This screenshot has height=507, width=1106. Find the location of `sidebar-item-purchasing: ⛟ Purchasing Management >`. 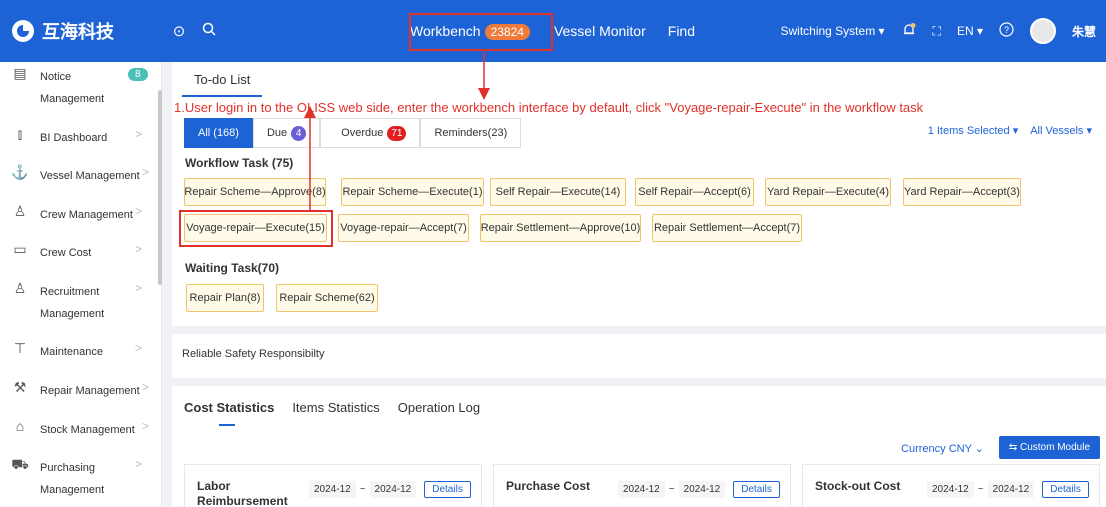

sidebar-item-purchasing: ⛟ Purchasing Management > is located at coordinates (77, 479).